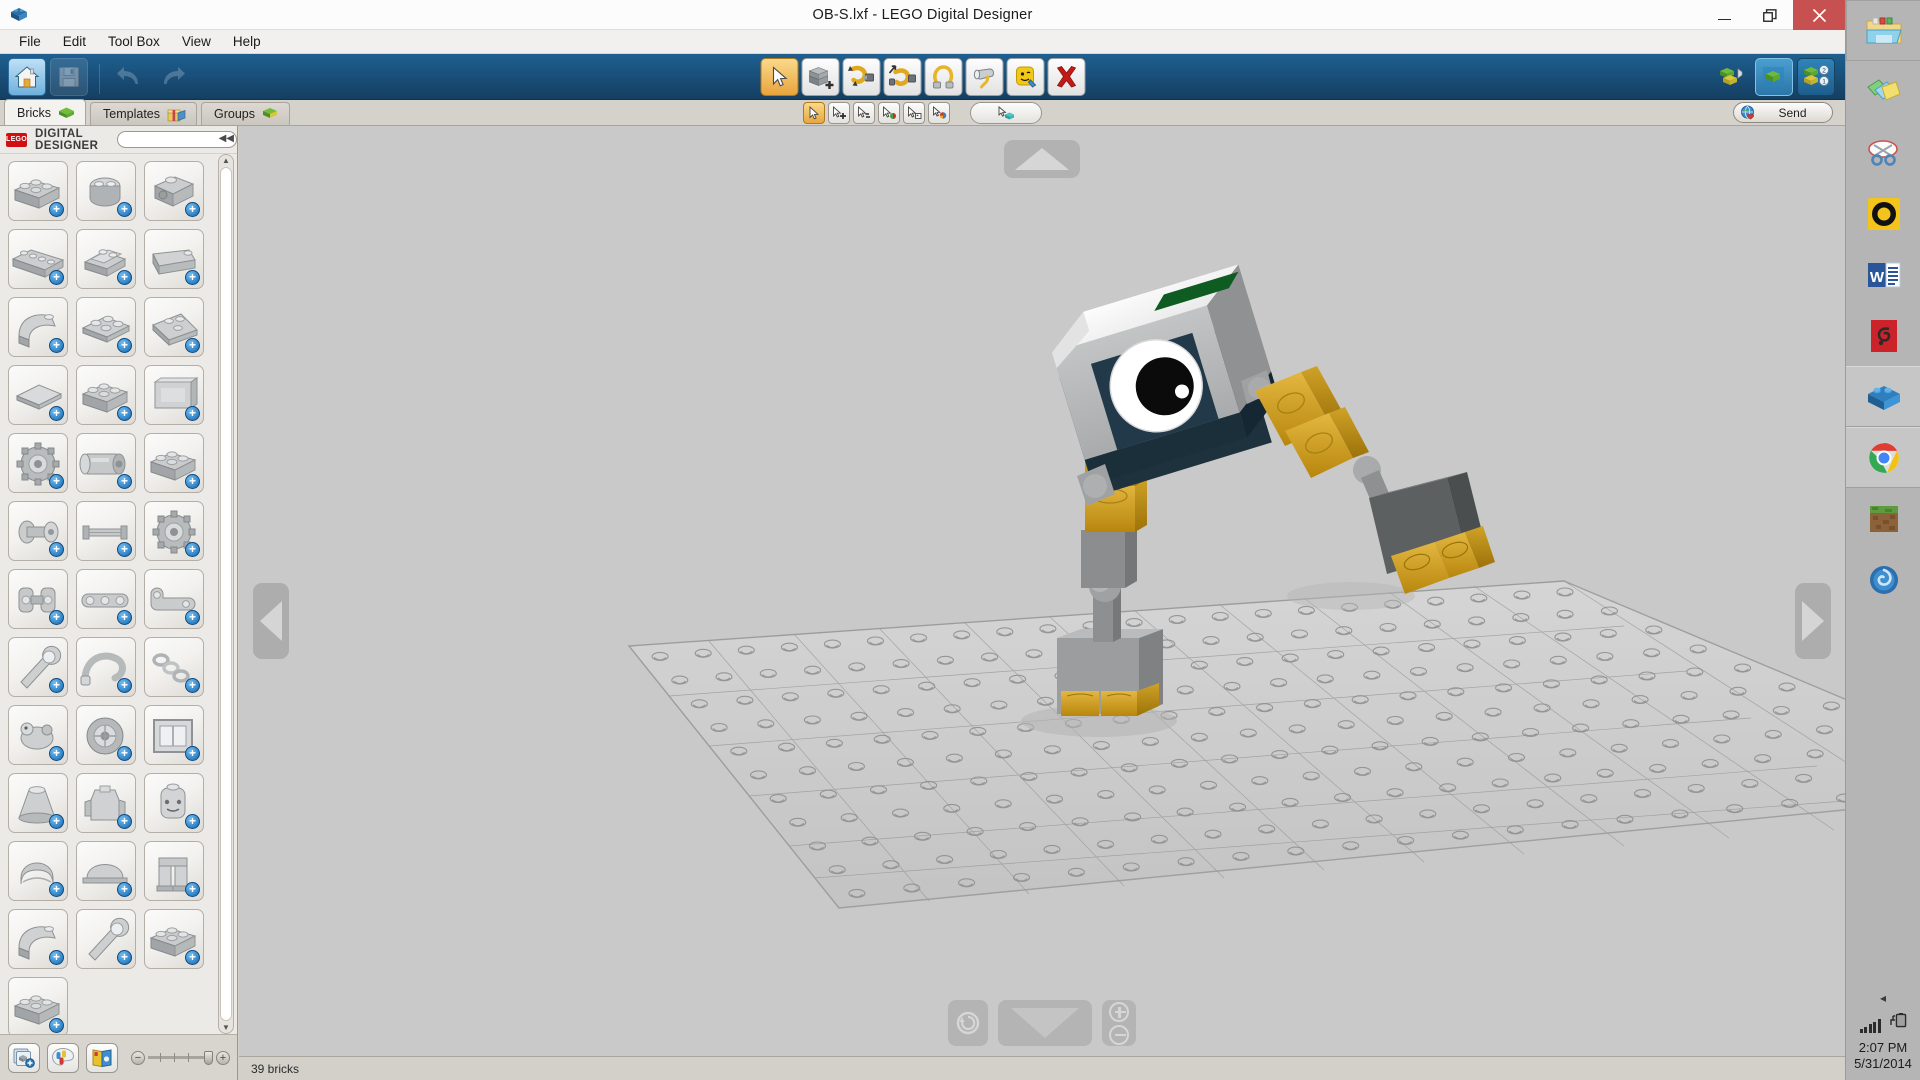 The width and height of the screenshot is (1920, 1080). I want to click on paint-tool, so click(984, 77).